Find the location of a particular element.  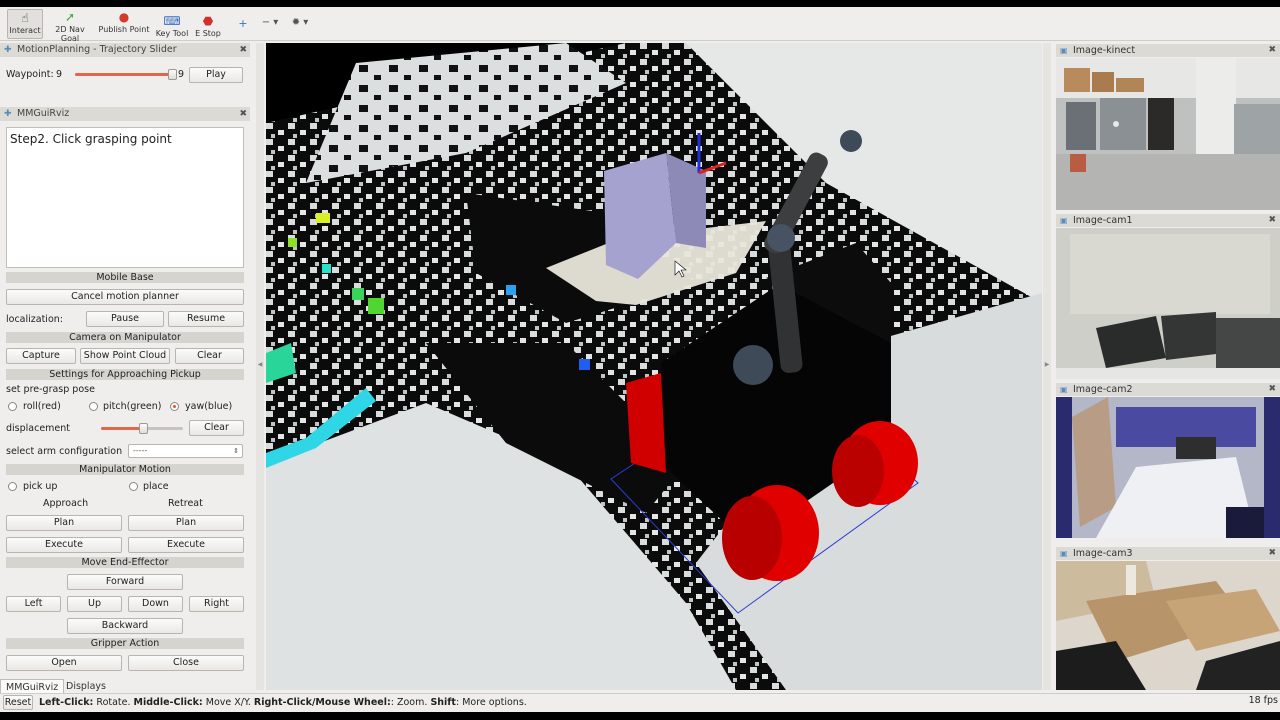

camera-view-cam3: ▣ Image-cam3 ✖ is located at coordinates (1168, 618).